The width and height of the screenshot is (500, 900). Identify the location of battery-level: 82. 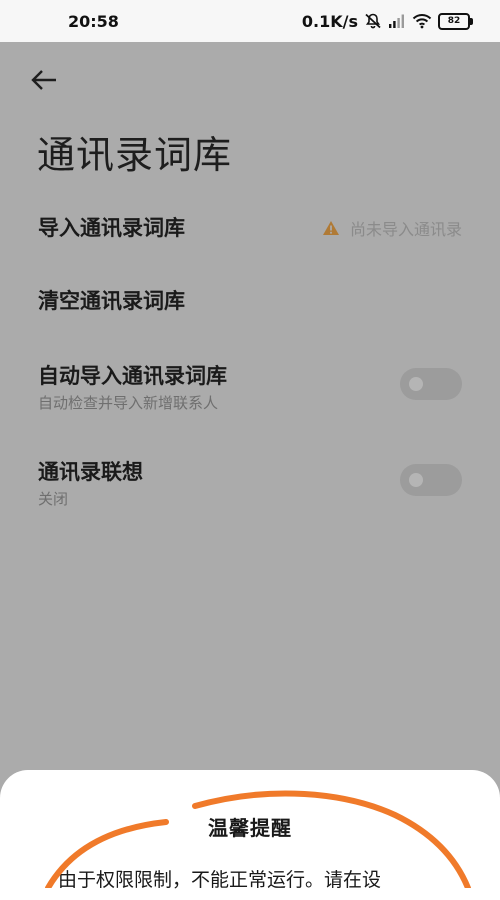
(454, 20).